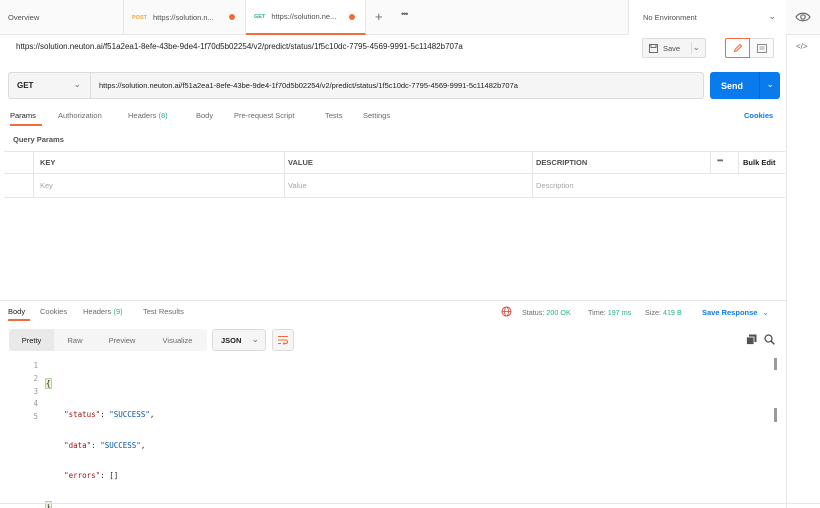 The image size is (820, 508). I want to click on environment-select: No Environment ⌄, so click(707, 17).